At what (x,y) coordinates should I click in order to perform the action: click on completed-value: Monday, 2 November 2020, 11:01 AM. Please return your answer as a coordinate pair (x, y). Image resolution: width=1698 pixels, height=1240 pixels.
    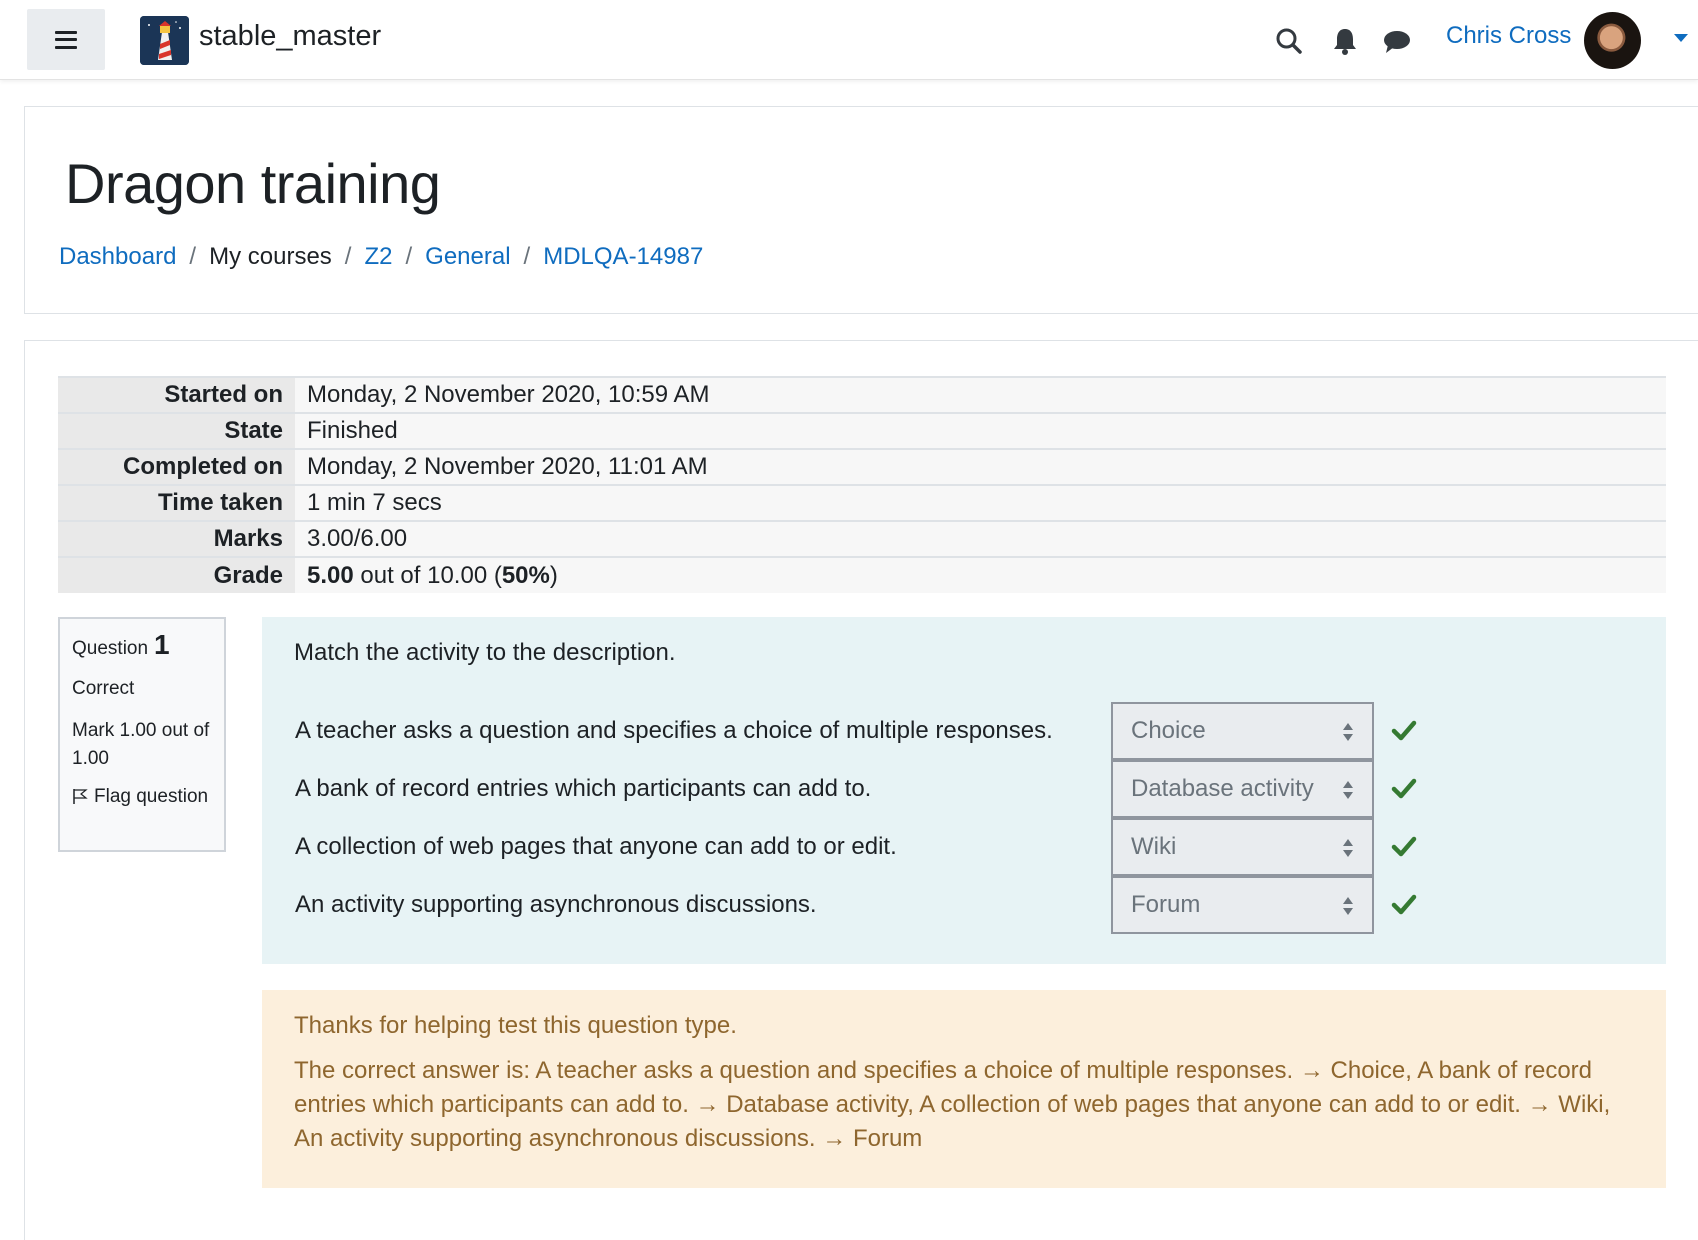
    Looking at the image, I should click on (980, 466).